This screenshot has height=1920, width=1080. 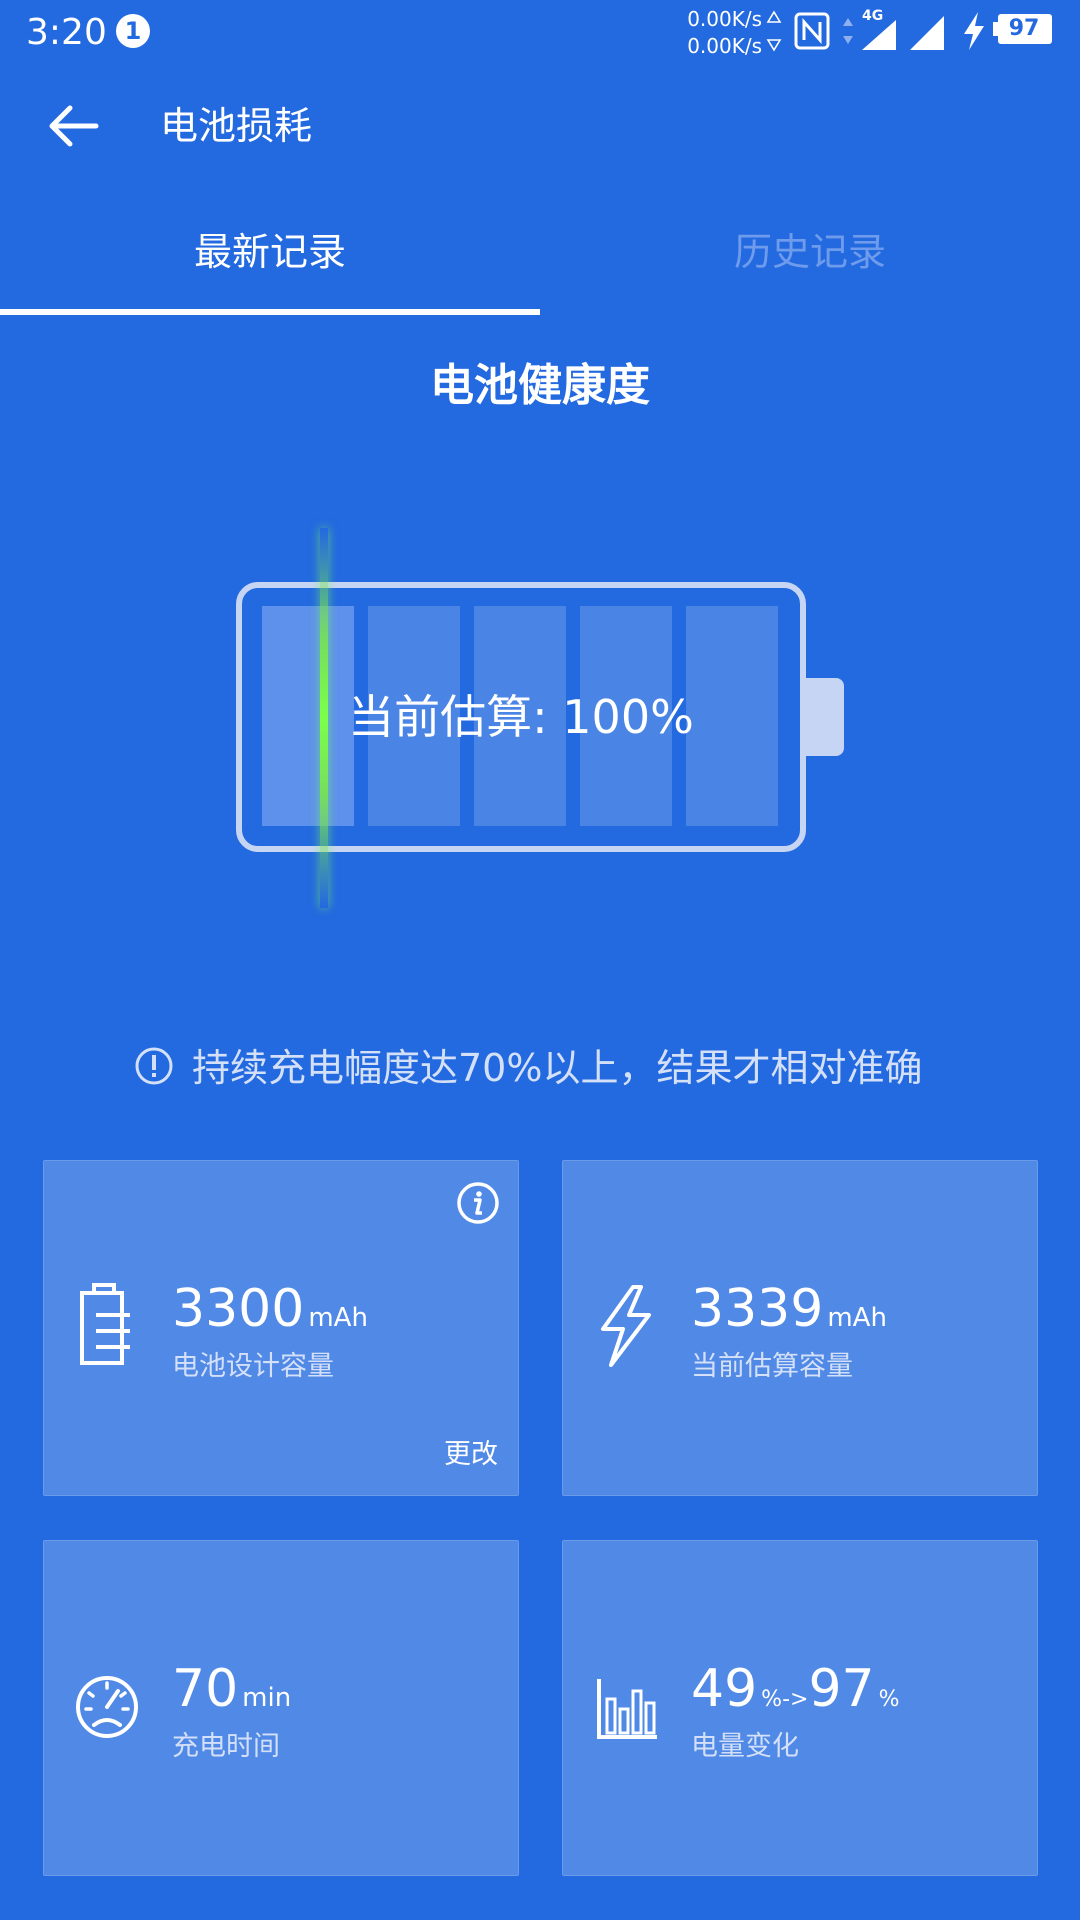 I want to click on download-speed: 0.00K/s, so click(x=724, y=46).